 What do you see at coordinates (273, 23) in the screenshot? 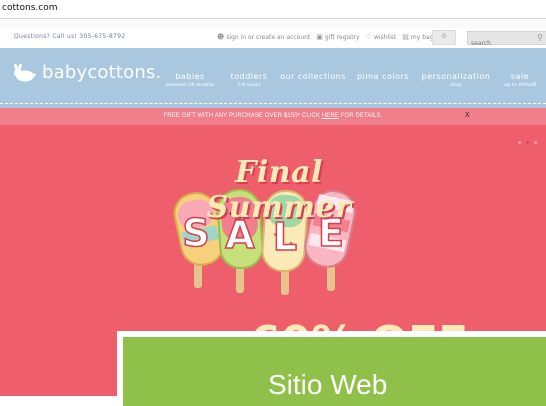
I see `browser-strip` at bounding box center [273, 23].